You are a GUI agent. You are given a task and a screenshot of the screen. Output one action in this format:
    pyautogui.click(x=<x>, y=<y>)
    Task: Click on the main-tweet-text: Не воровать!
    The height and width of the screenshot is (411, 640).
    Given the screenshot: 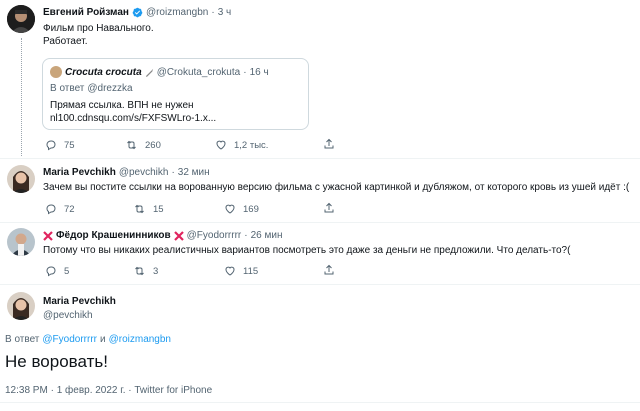 What is the action you would take?
    pyautogui.click(x=56, y=361)
    